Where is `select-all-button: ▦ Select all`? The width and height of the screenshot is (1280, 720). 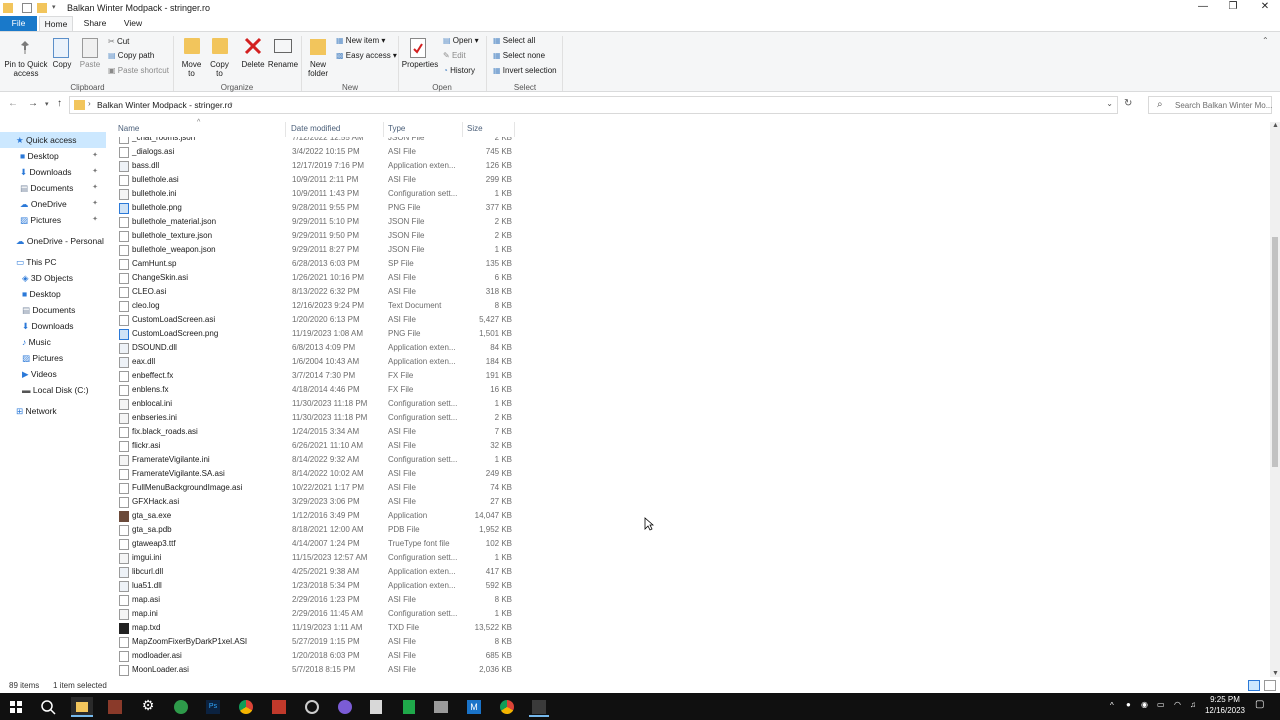
select-all-button: ▦ Select all is located at coordinates (514, 41).